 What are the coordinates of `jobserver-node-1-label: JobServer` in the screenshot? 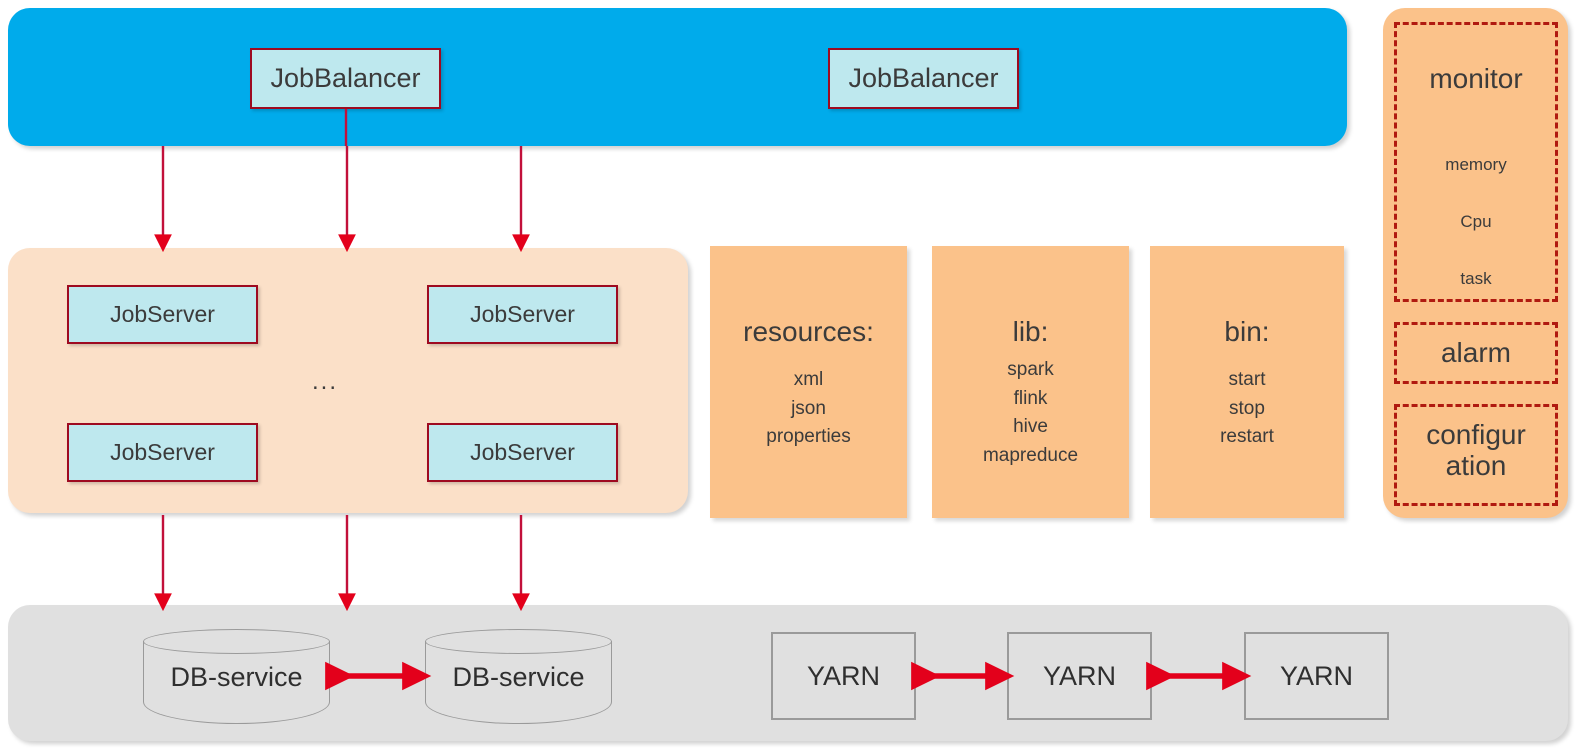 It's located at (162, 314).